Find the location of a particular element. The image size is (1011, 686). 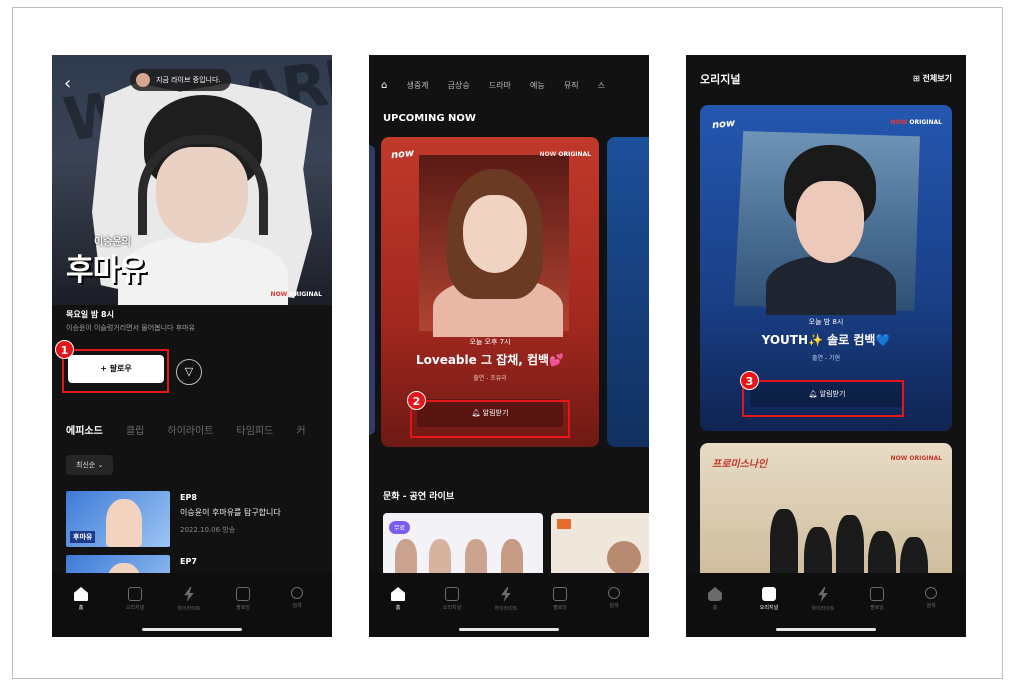

episode-thumbnail: 후마유 is located at coordinates (118, 519).